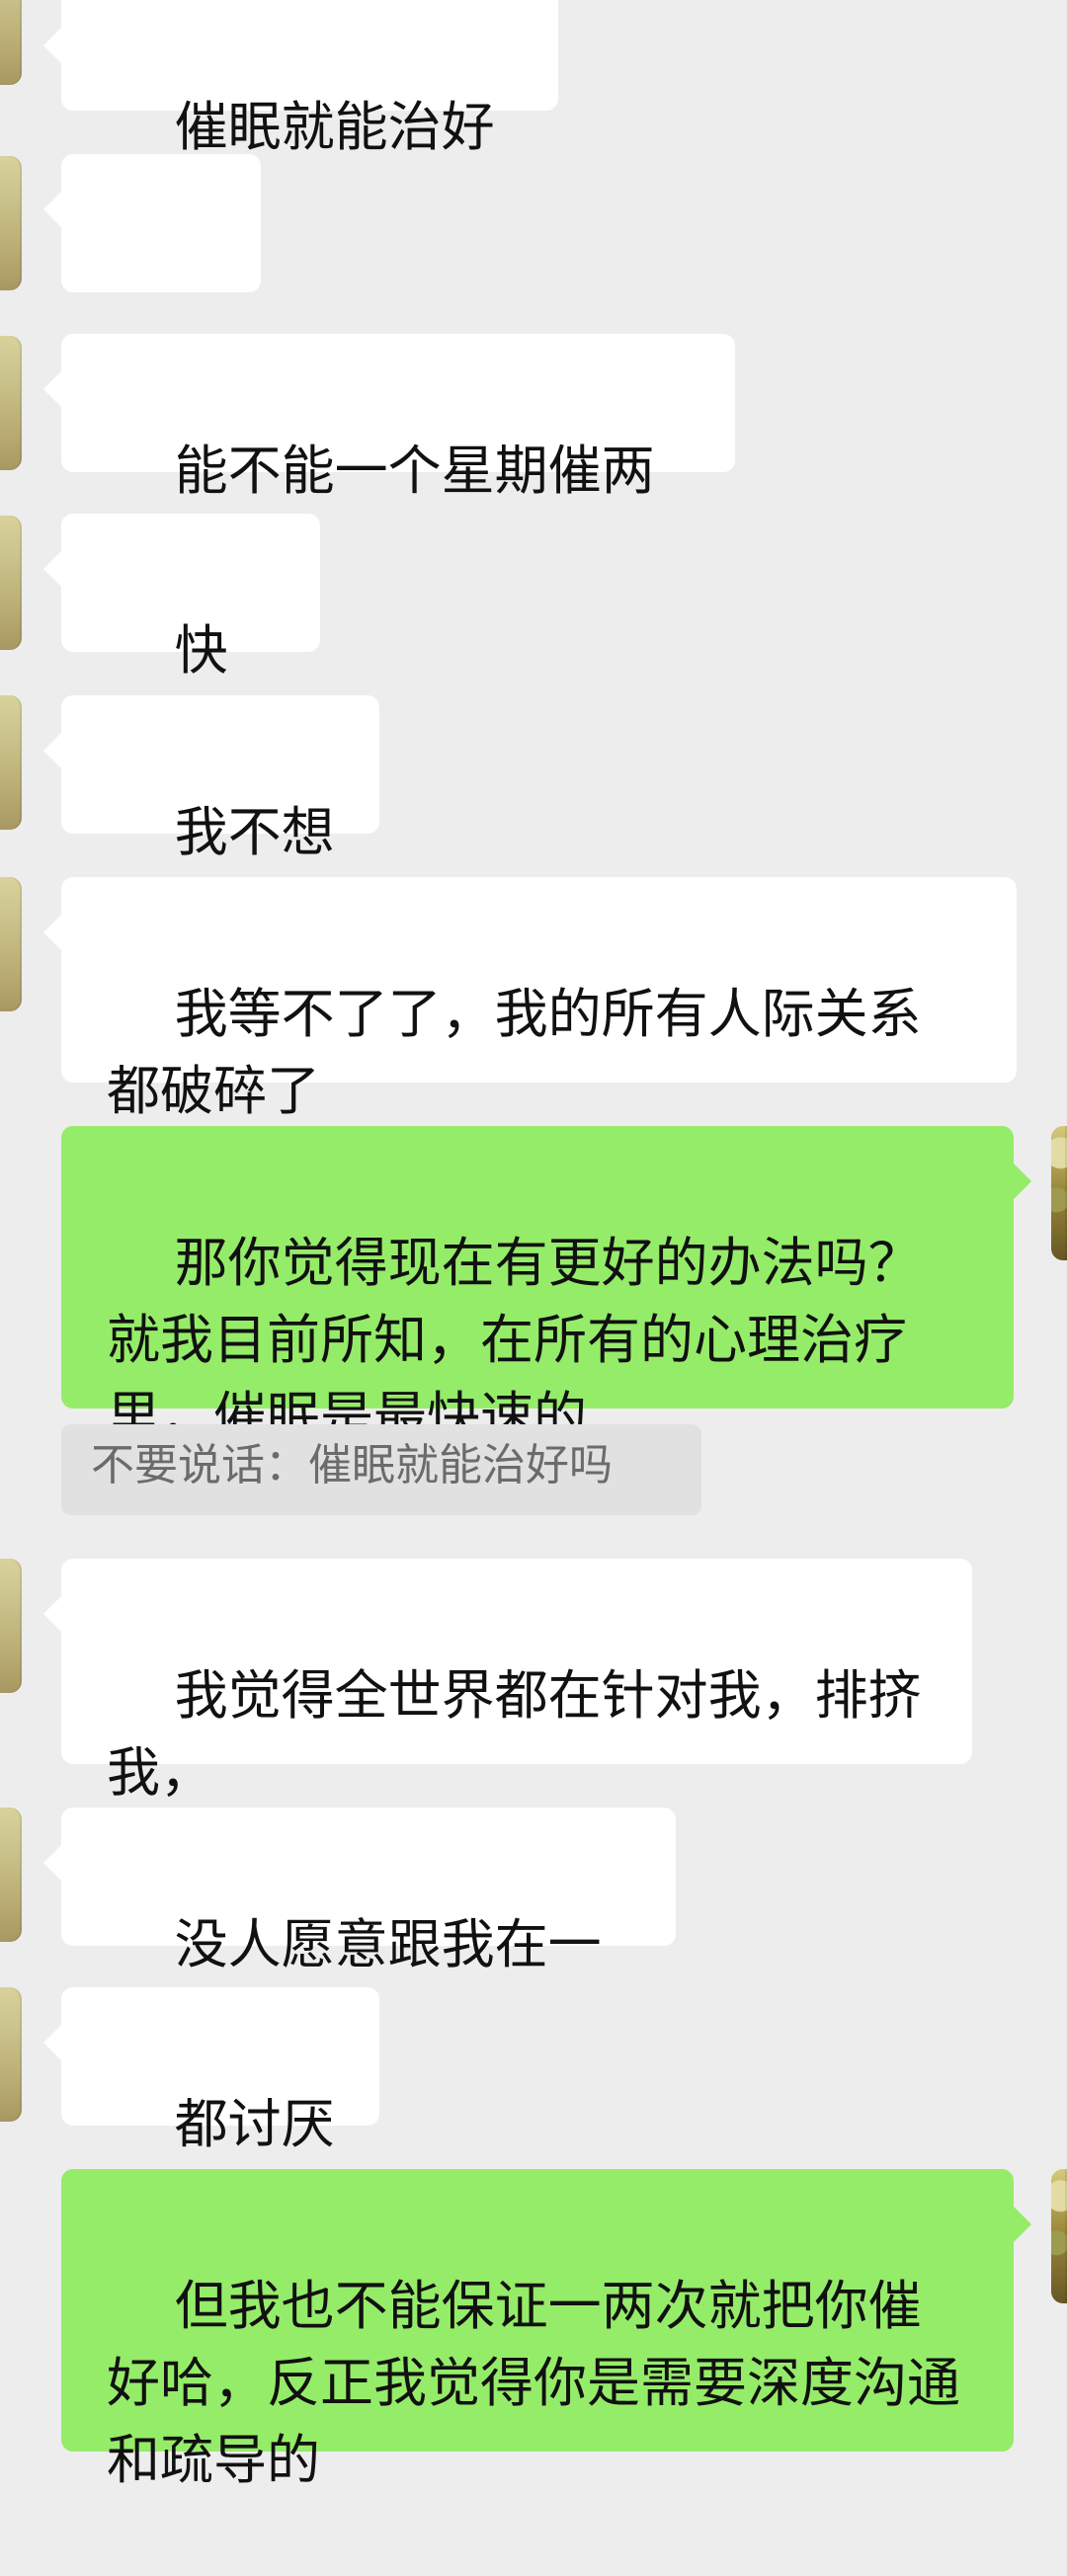 The height and width of the screenshot is (2576, 1067). What do you see at coordinates (352, 1465) in the screenshot?
I see `quoted-message-text: 不要说话：催眠就能治好吗` at bounding box center [352, 1465].